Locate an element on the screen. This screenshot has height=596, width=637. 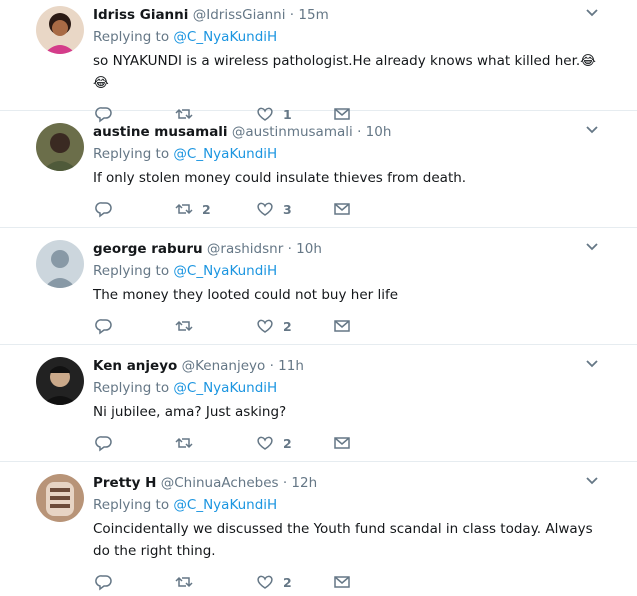
author-handle: @rashidsnr is located at coordinates (245, 249).